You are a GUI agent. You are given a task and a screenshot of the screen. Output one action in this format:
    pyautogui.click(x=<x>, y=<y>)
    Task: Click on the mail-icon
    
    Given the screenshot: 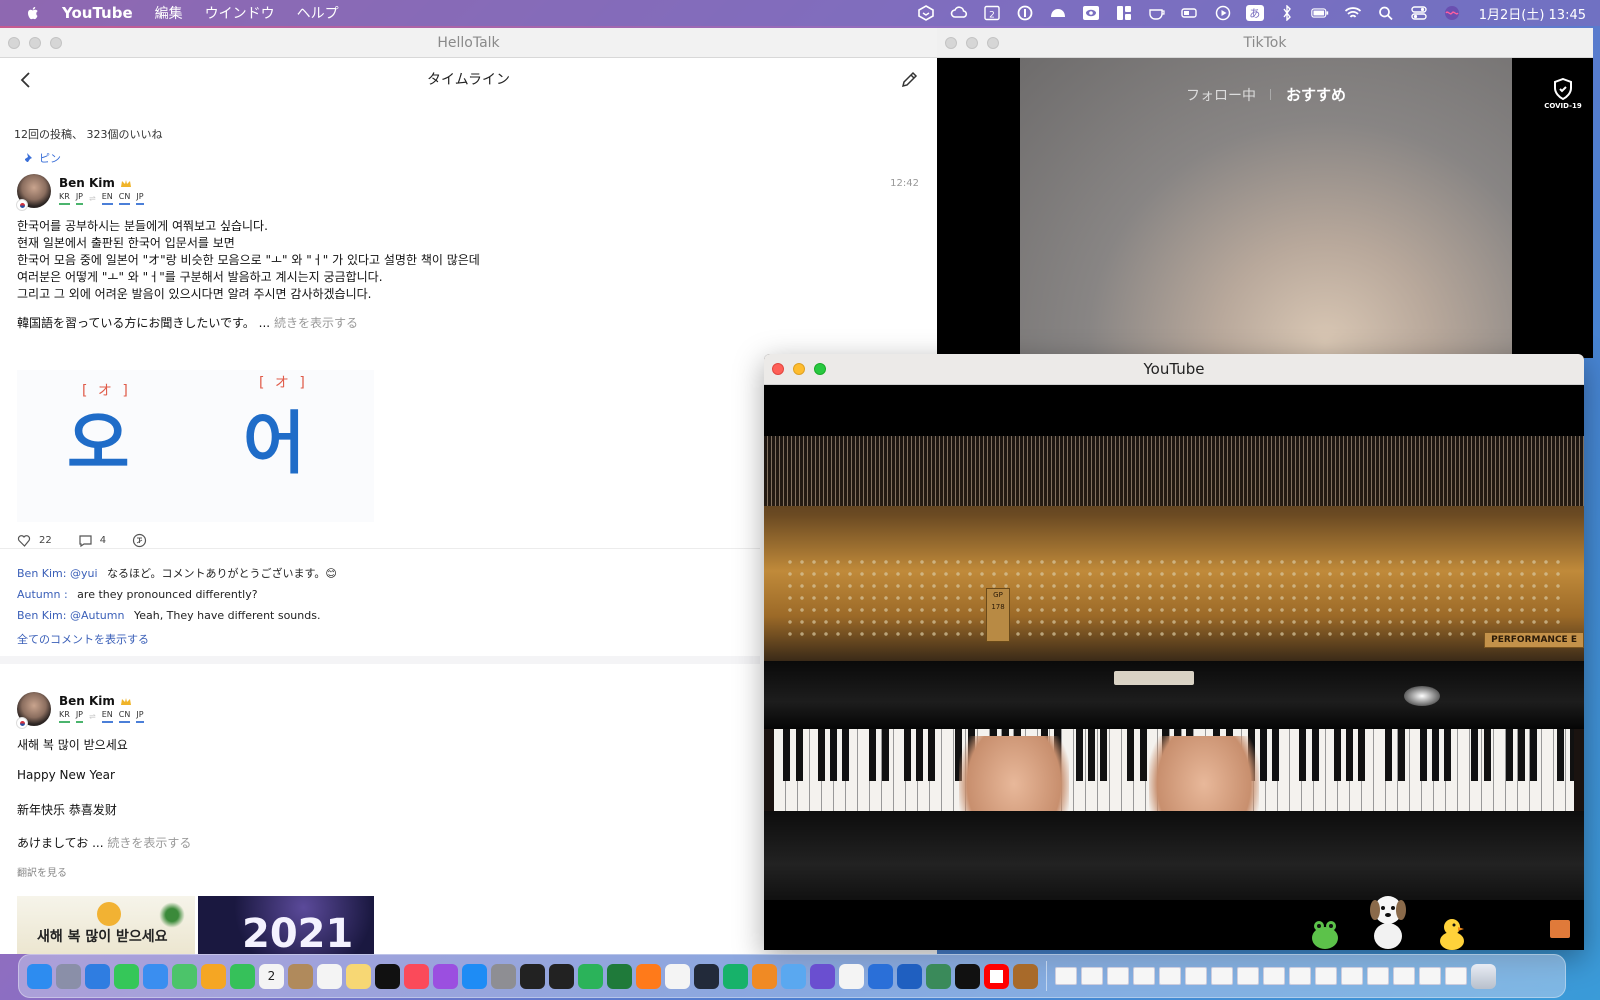 What is the action you would take?
    pyautogui.click(x=155, y=976)
    